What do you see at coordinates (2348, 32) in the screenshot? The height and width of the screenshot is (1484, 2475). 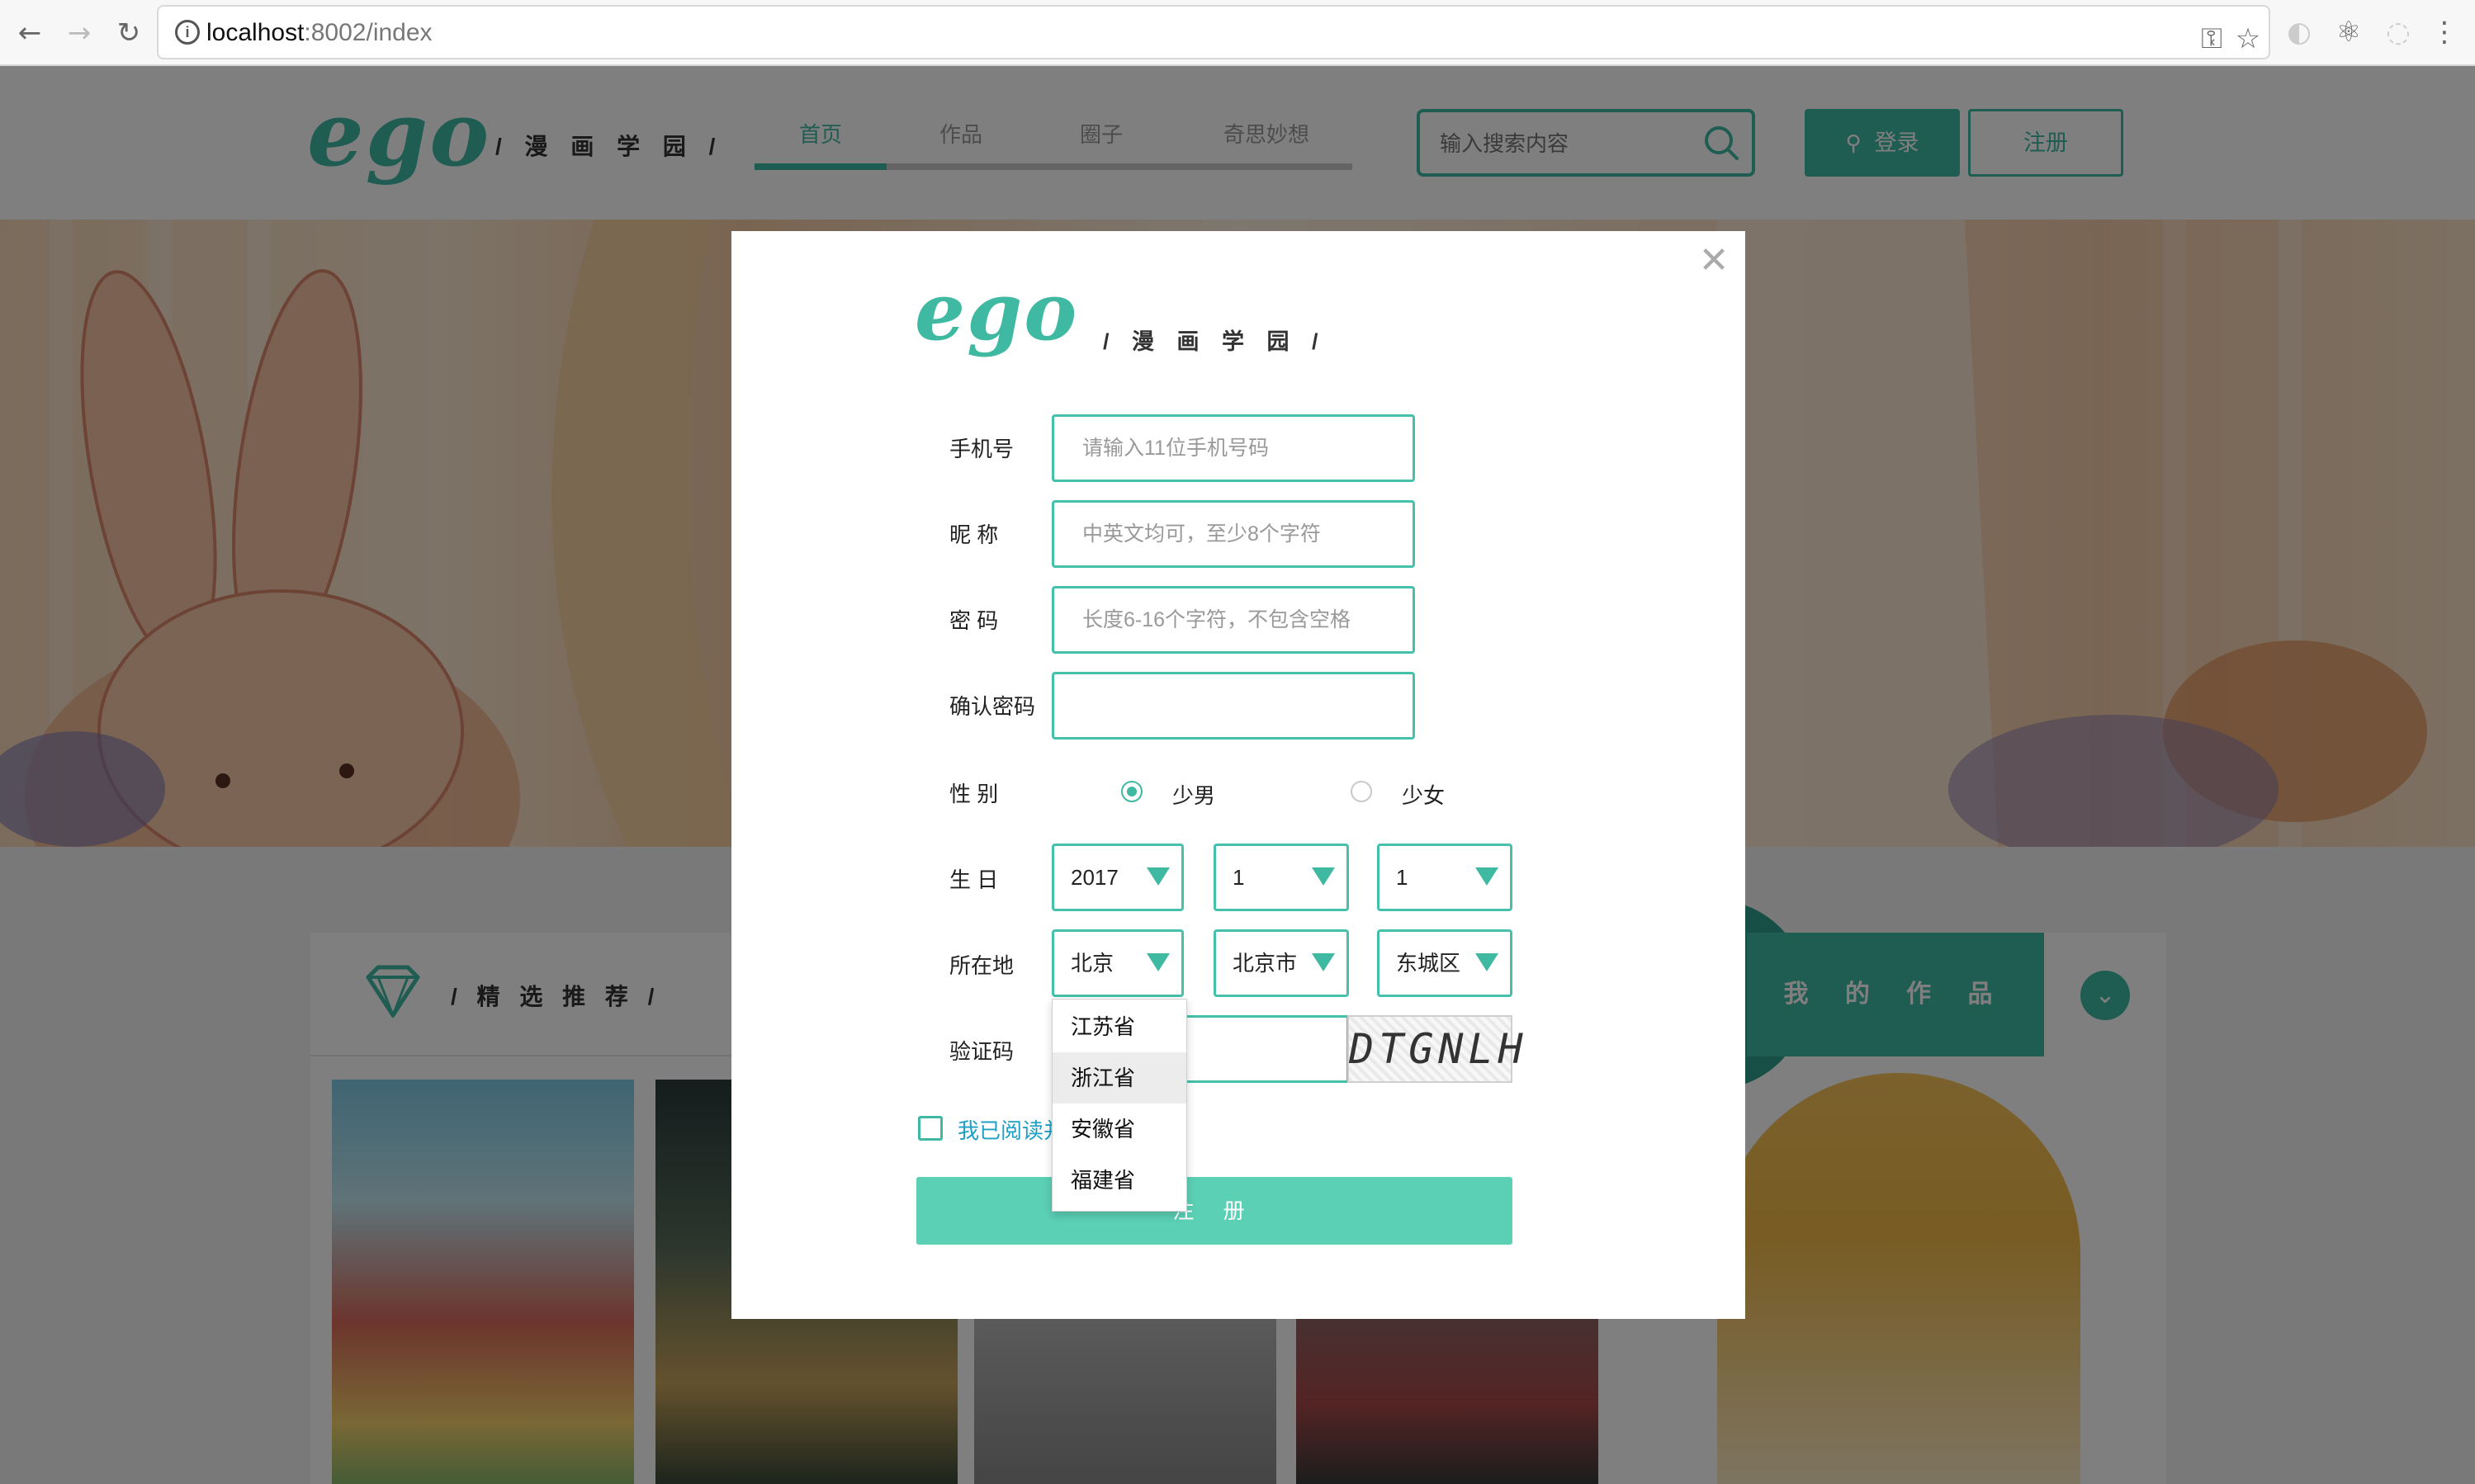 I see `react-devtools-icon: ⚛` at bounding box center [2348, 32].